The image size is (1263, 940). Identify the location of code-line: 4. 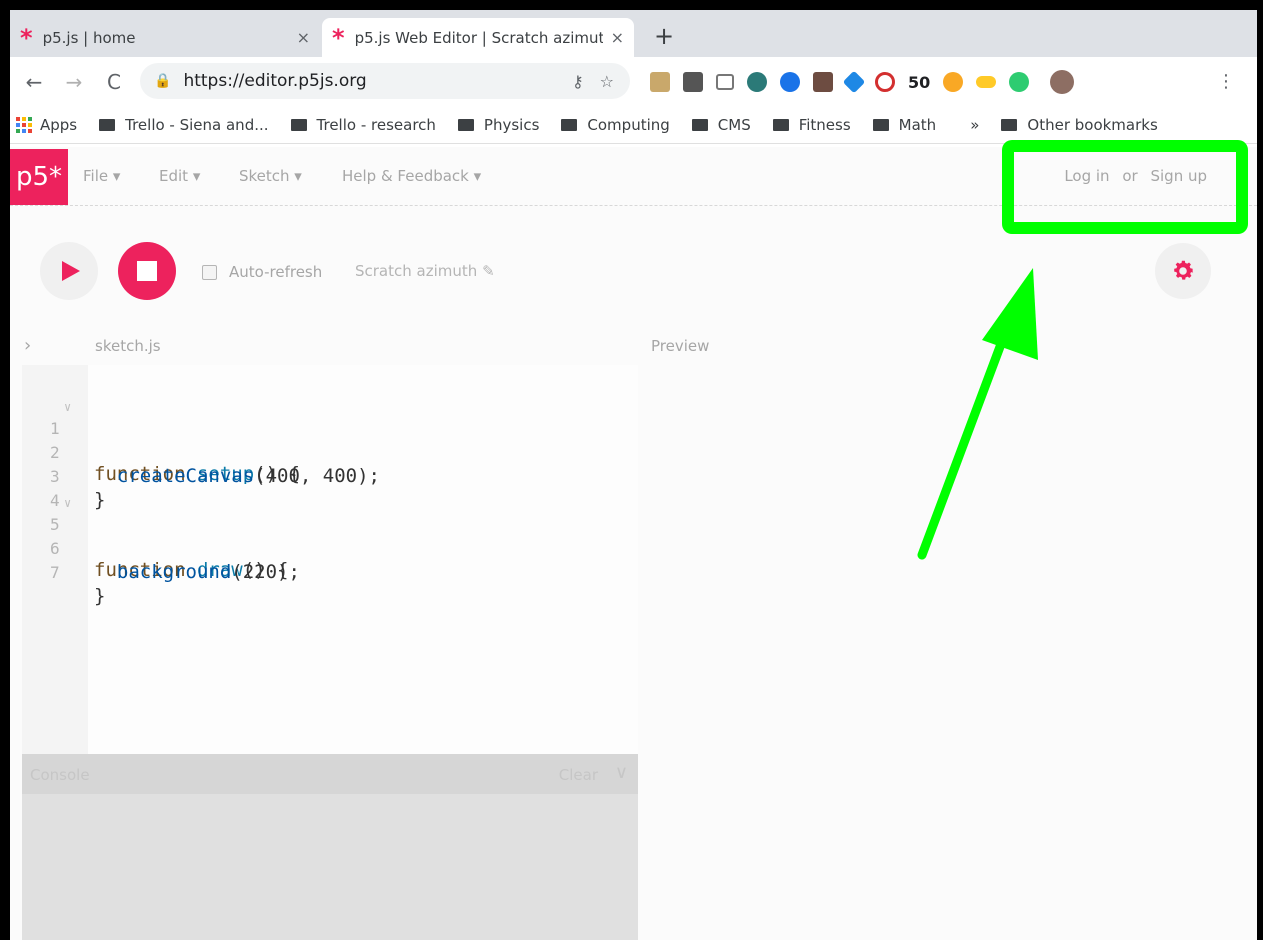
(68, 489).